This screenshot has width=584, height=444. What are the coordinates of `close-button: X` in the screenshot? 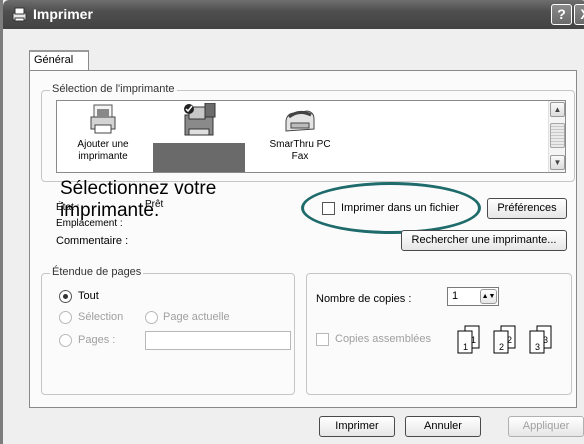 It's located at (579, 14).